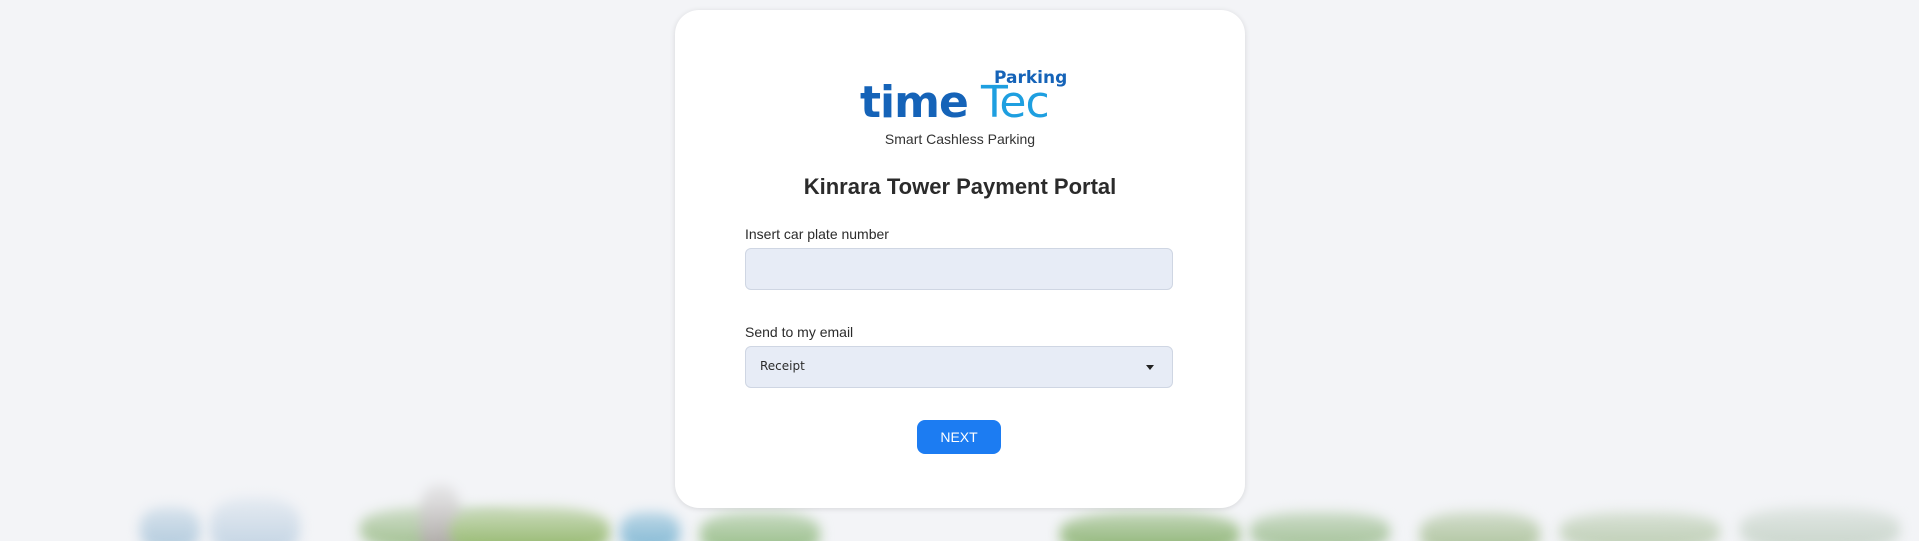 This screenshot has width=1919, height=541. Describe the element at coordinates (799, 332) in the screenshot. I see `email-option-label: Send to my email` at that location.